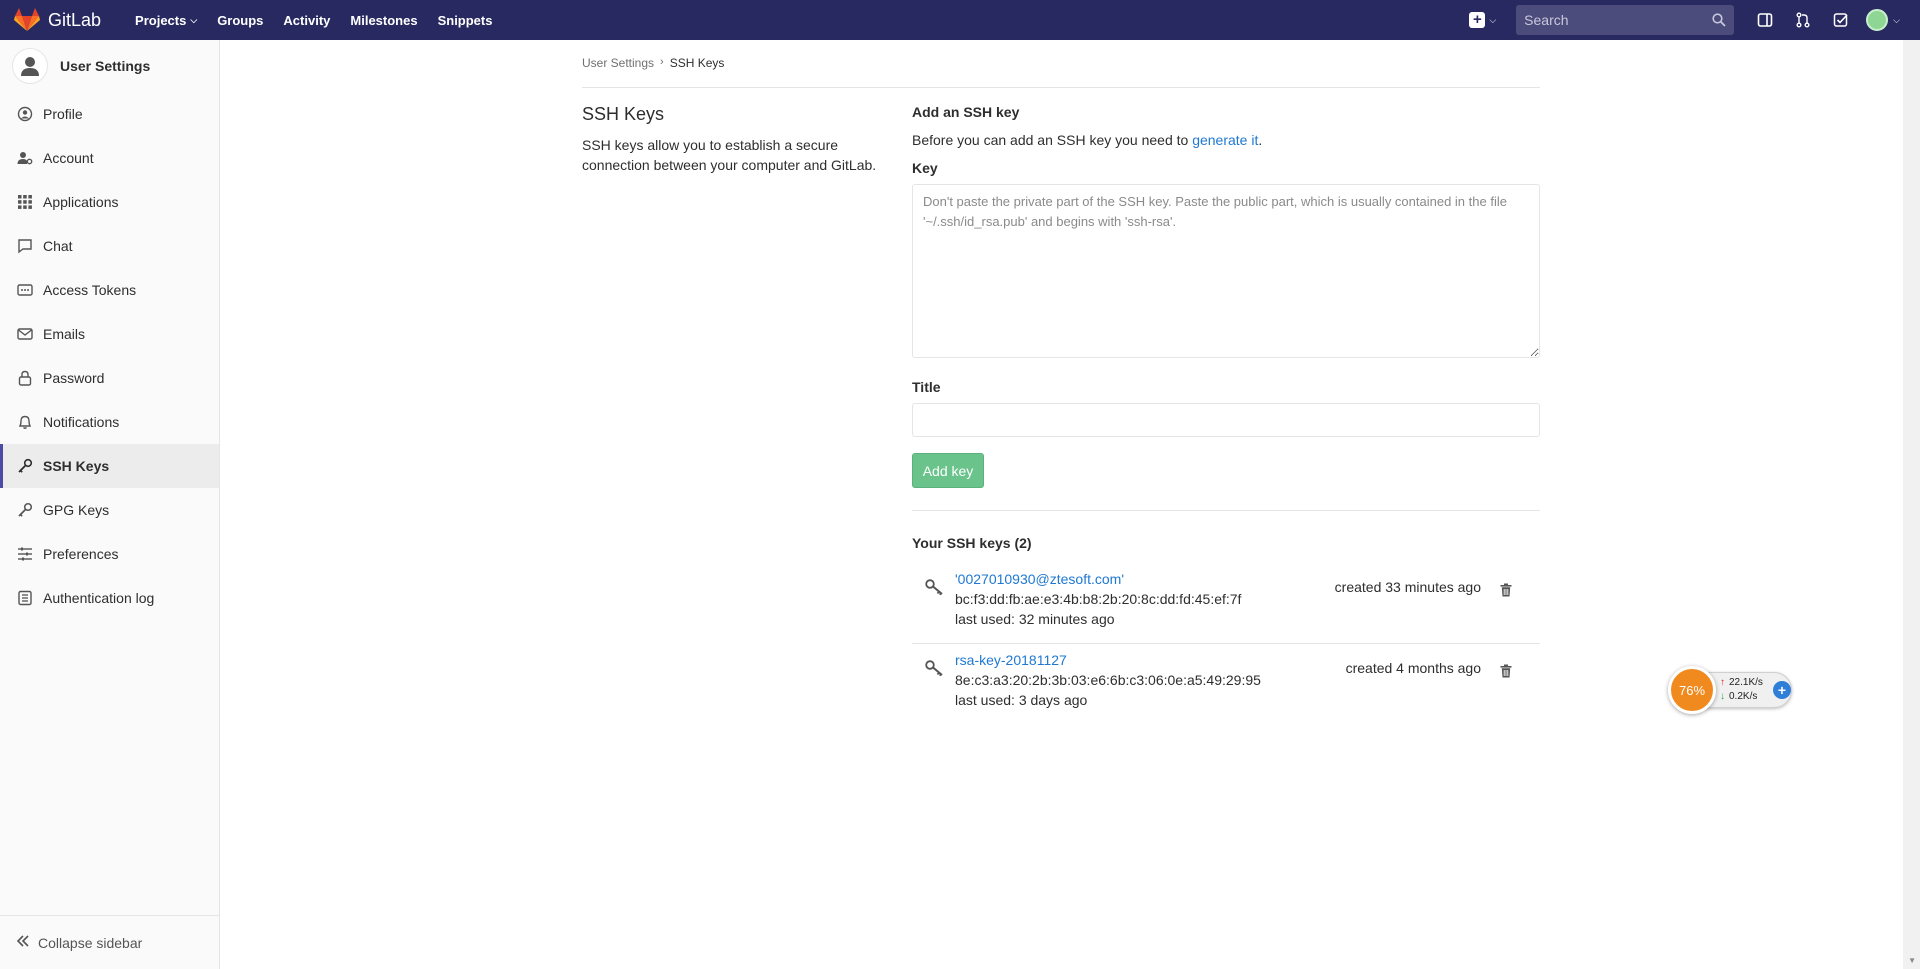  What do you see at coordinates (1722, 682) in the screenshot?
I see `arrow-up-icon: ↑` at bounding box center [1722, 682].